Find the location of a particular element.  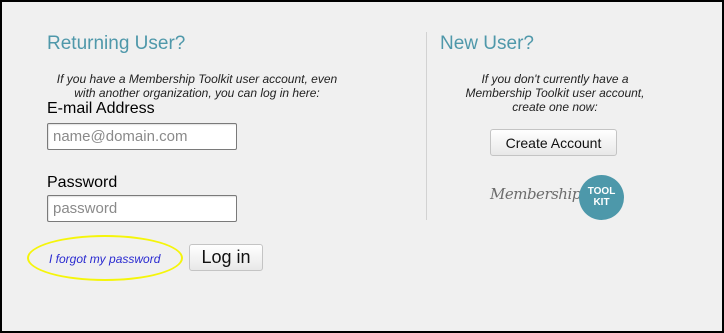

create-account-button: Create Account is located at coordinates (553, 142).